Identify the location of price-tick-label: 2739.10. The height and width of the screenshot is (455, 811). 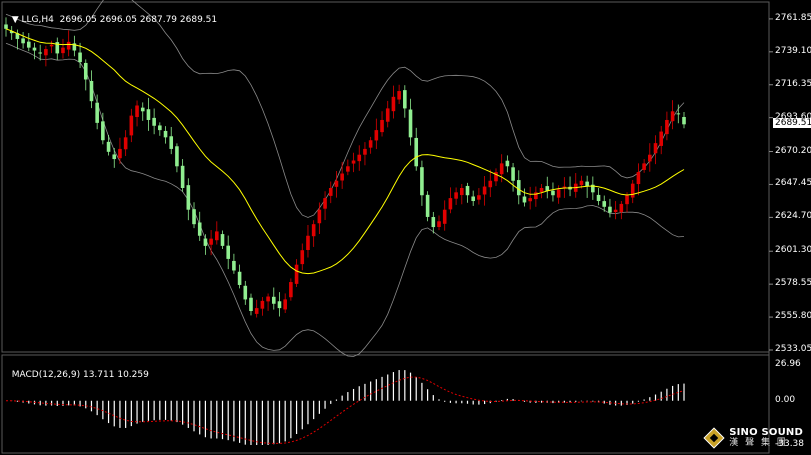
(793, 50).